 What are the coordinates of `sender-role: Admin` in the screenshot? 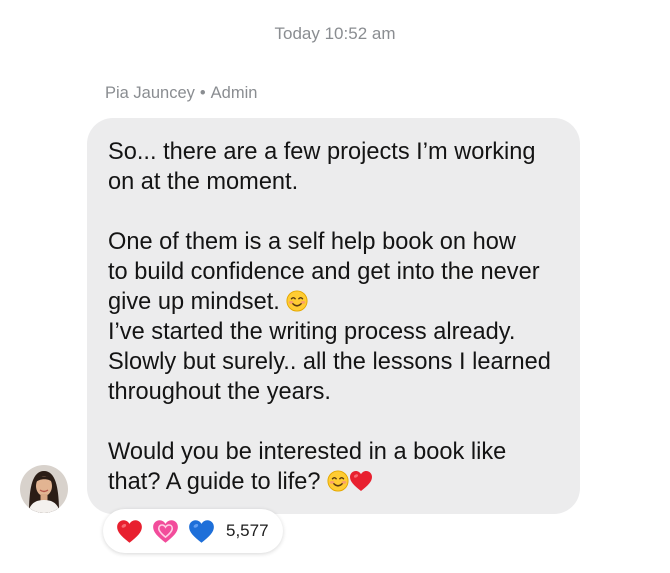 It's located at (234, 93).